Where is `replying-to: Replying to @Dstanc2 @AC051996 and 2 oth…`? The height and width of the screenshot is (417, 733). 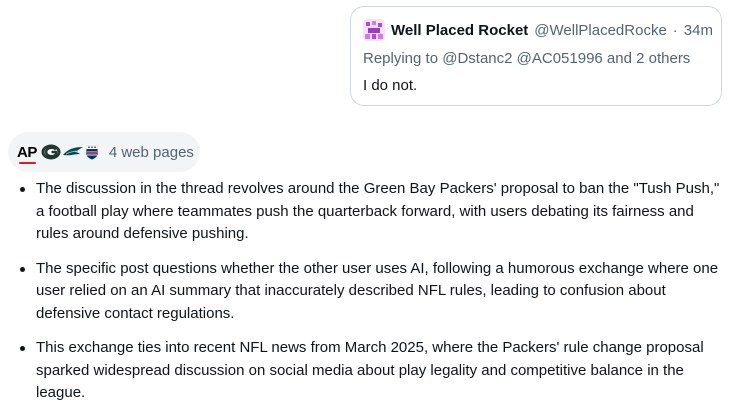 replying-to: Replying to @Dstanc2 @AC051996 and 2 oth… is located at coordinates (527, 58).